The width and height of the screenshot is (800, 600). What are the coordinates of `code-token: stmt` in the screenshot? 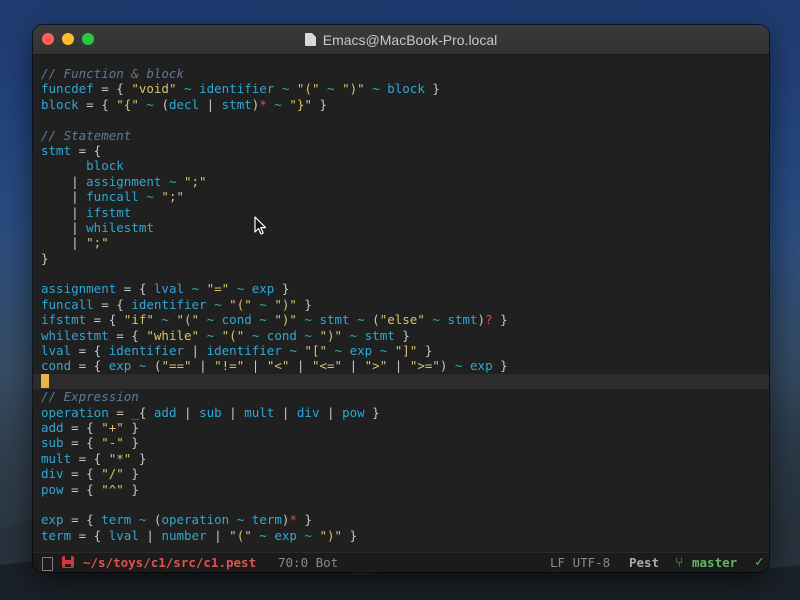 It's located at (462, 320).